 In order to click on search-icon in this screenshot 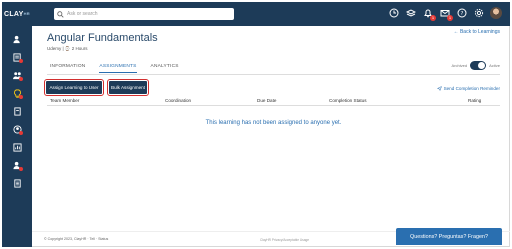, I will do `click(60, 14)`.